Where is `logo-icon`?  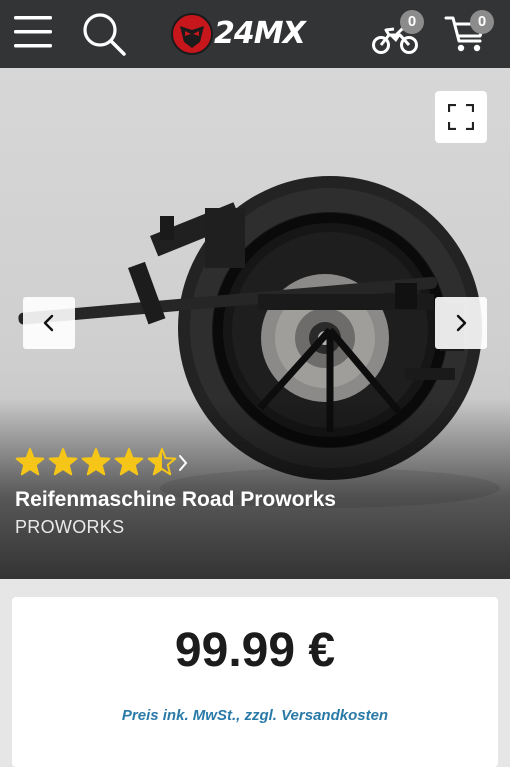
logo-icon is located at coordinates (192, 34).